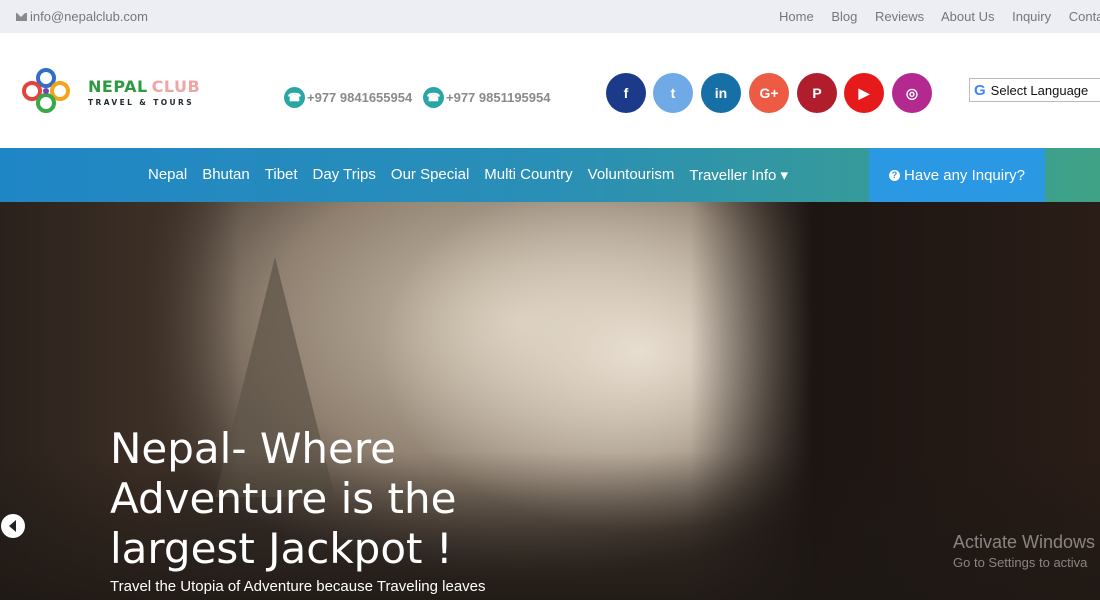 The width and height of the screenshot is (1100, 600). I want to click on nav-item-day-trips: Day Trips, so click(344, 175).